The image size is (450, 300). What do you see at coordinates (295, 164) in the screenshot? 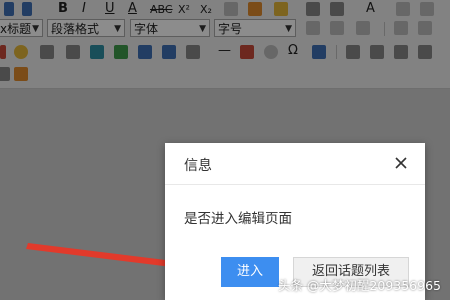
I see `dialog-header: 信息` at bounding box center [295, 164].